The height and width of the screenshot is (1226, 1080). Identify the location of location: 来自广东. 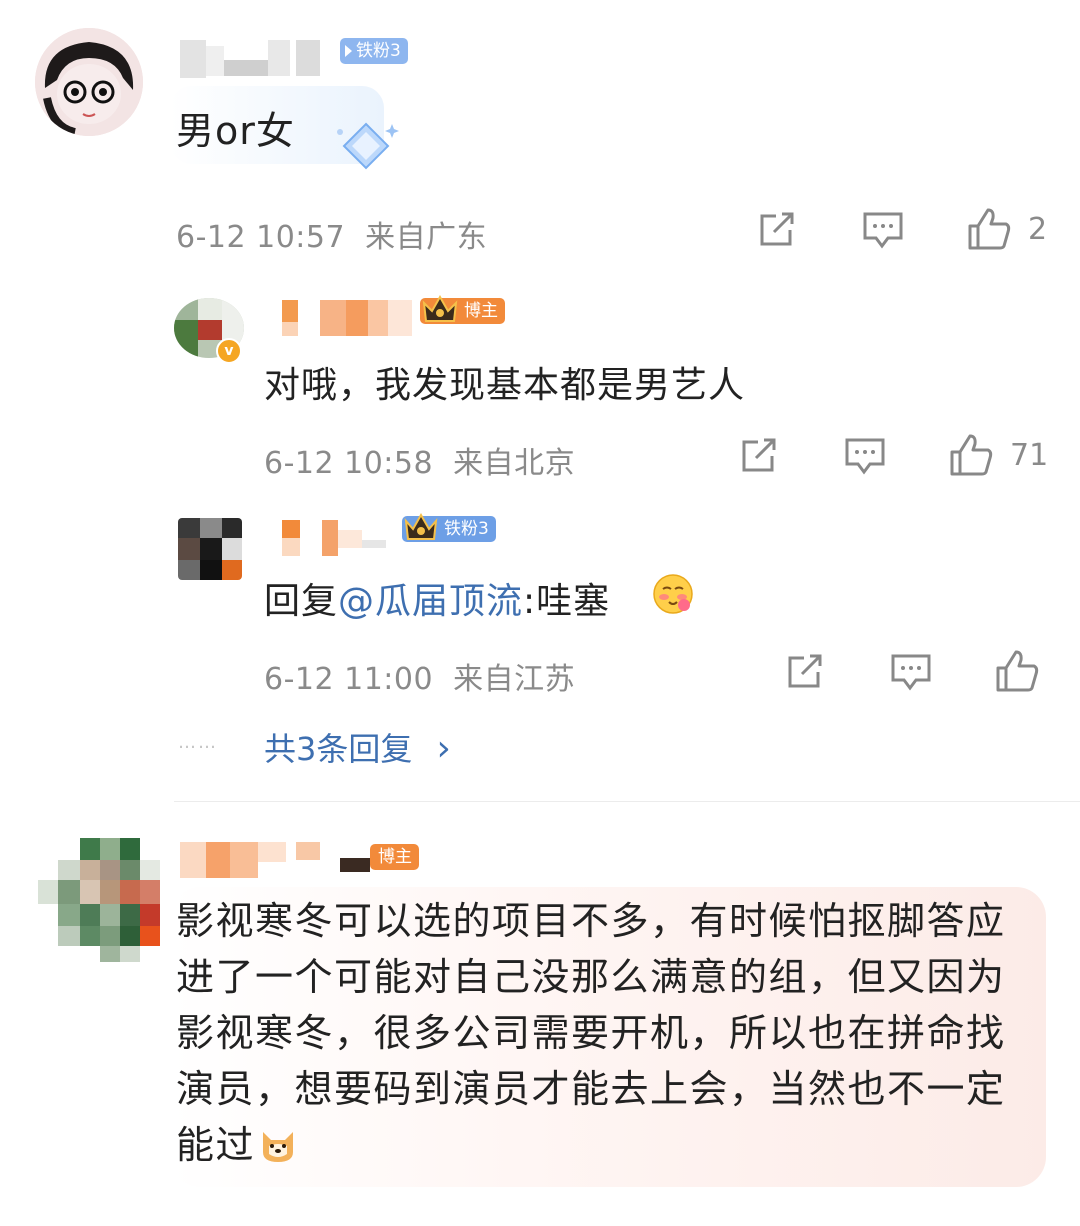
(426, 237).